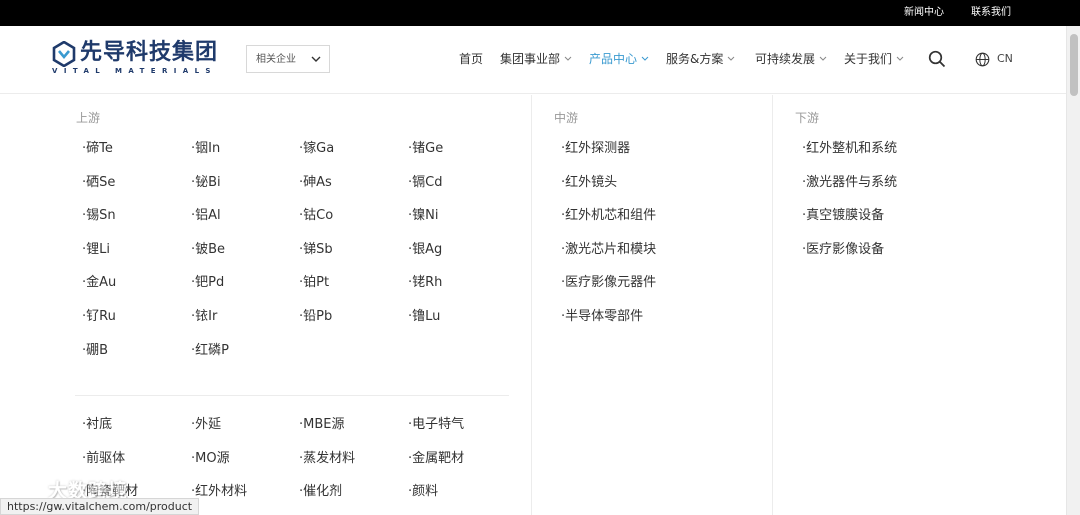 The height and width of the screenshot is (515, 1080). I want to click on upstream-material-link-5: ·MO源, so click(210, 459).